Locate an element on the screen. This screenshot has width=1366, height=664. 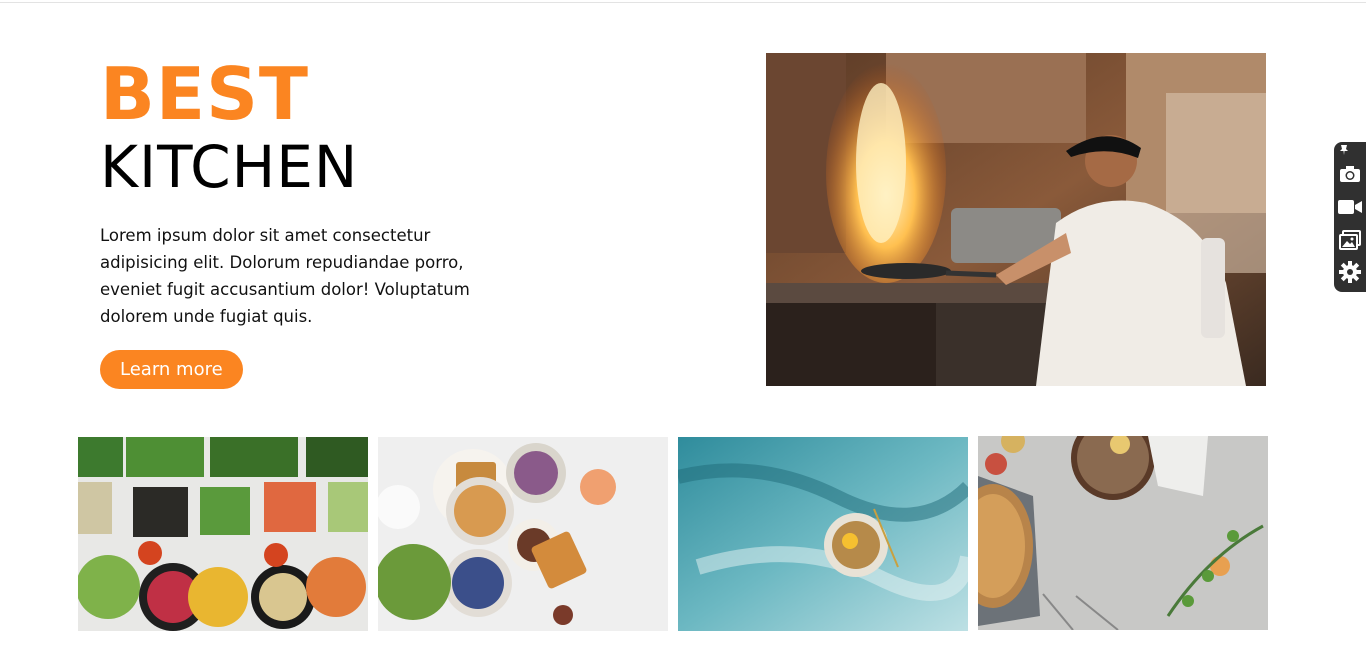
video-camera-icon is located at coordinates (1350, 207).